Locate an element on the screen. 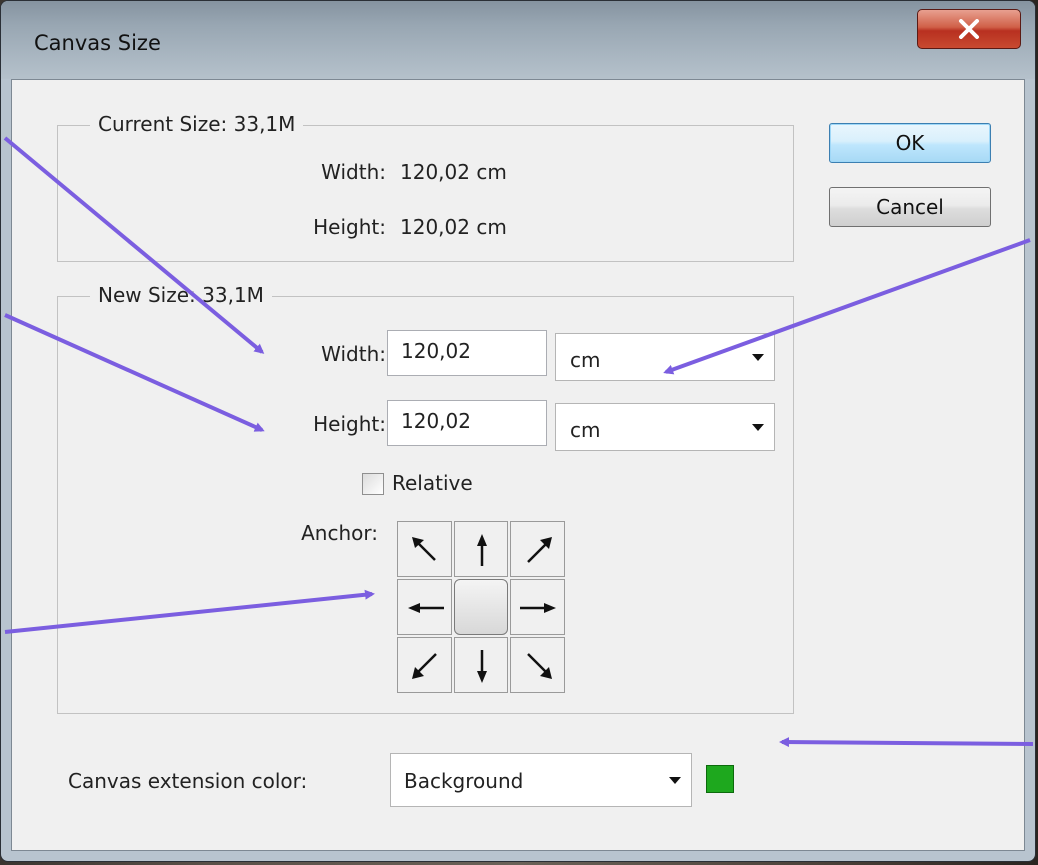  relative-checkbox is located at coordinates (373, 484).